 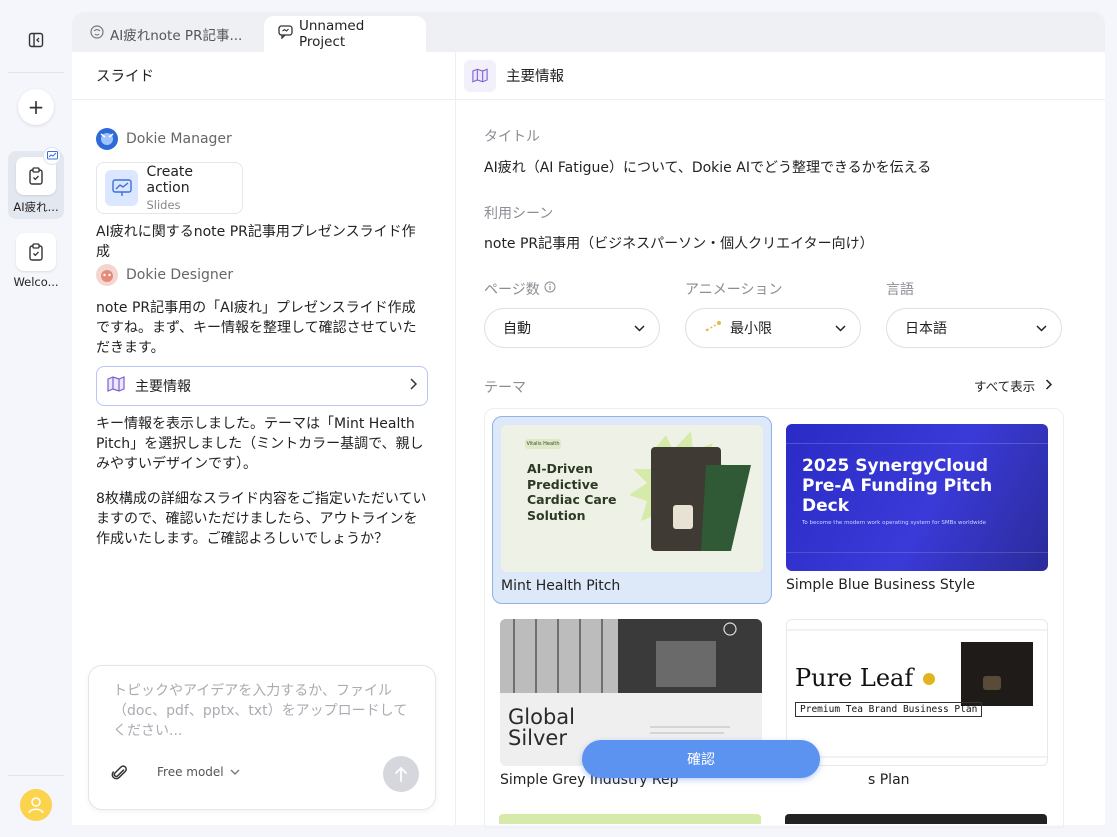 I want to click on action-title: Create action, so click(x=170, y=180).